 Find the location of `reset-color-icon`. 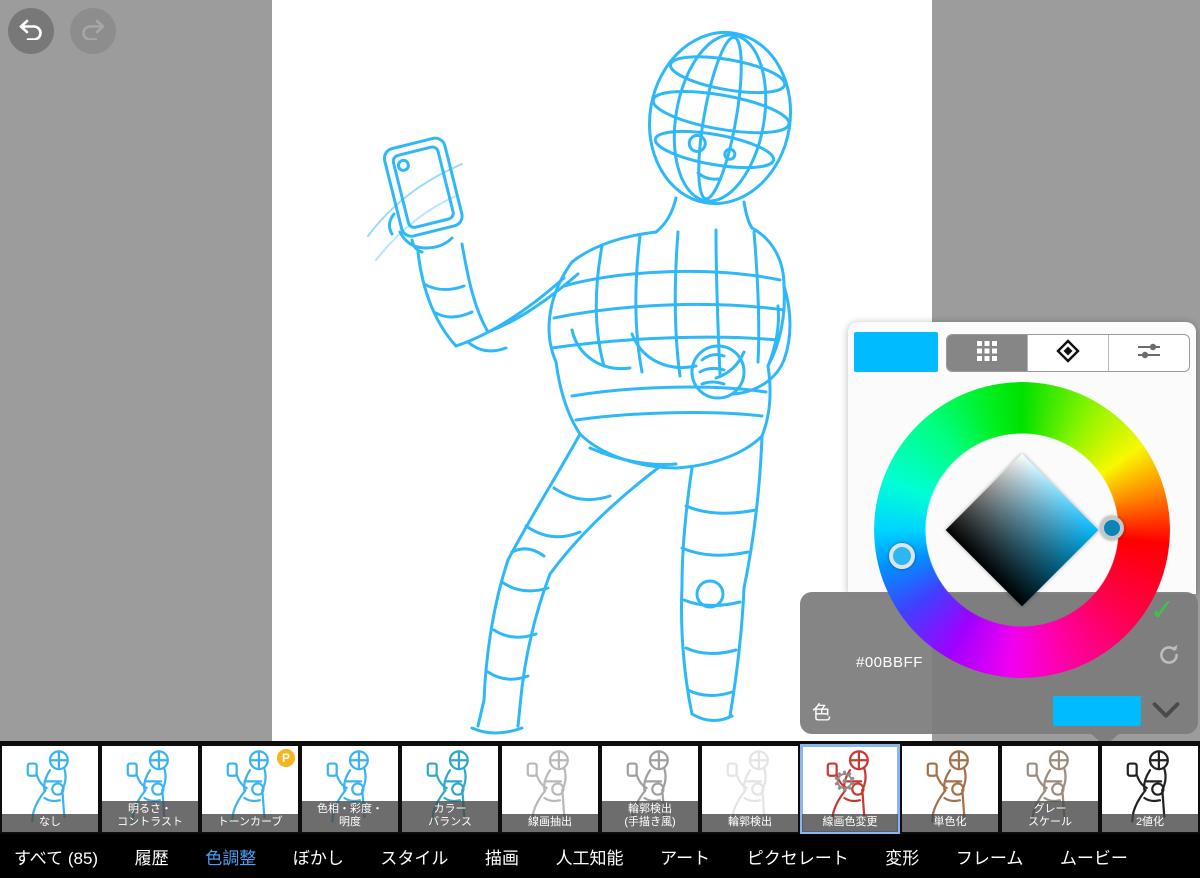

reset-color-icon is located at coordinates (1169, 657).